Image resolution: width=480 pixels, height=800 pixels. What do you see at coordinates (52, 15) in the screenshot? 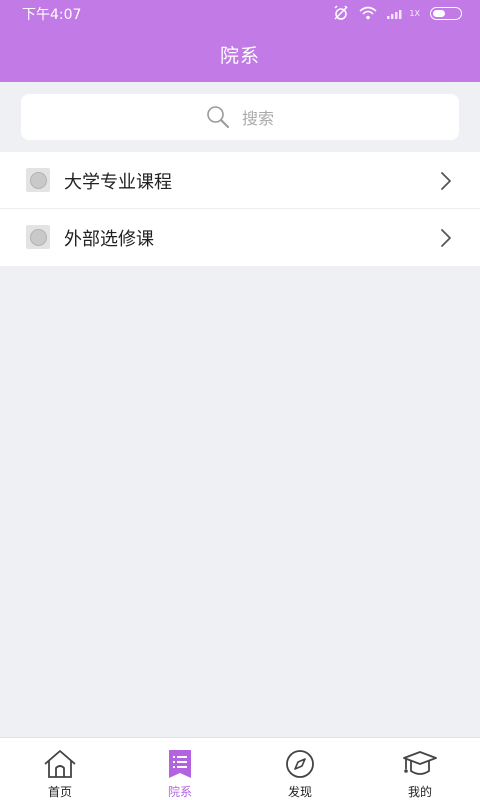
I see `status-time: 下午4:07` at bounding box center [52, 15].